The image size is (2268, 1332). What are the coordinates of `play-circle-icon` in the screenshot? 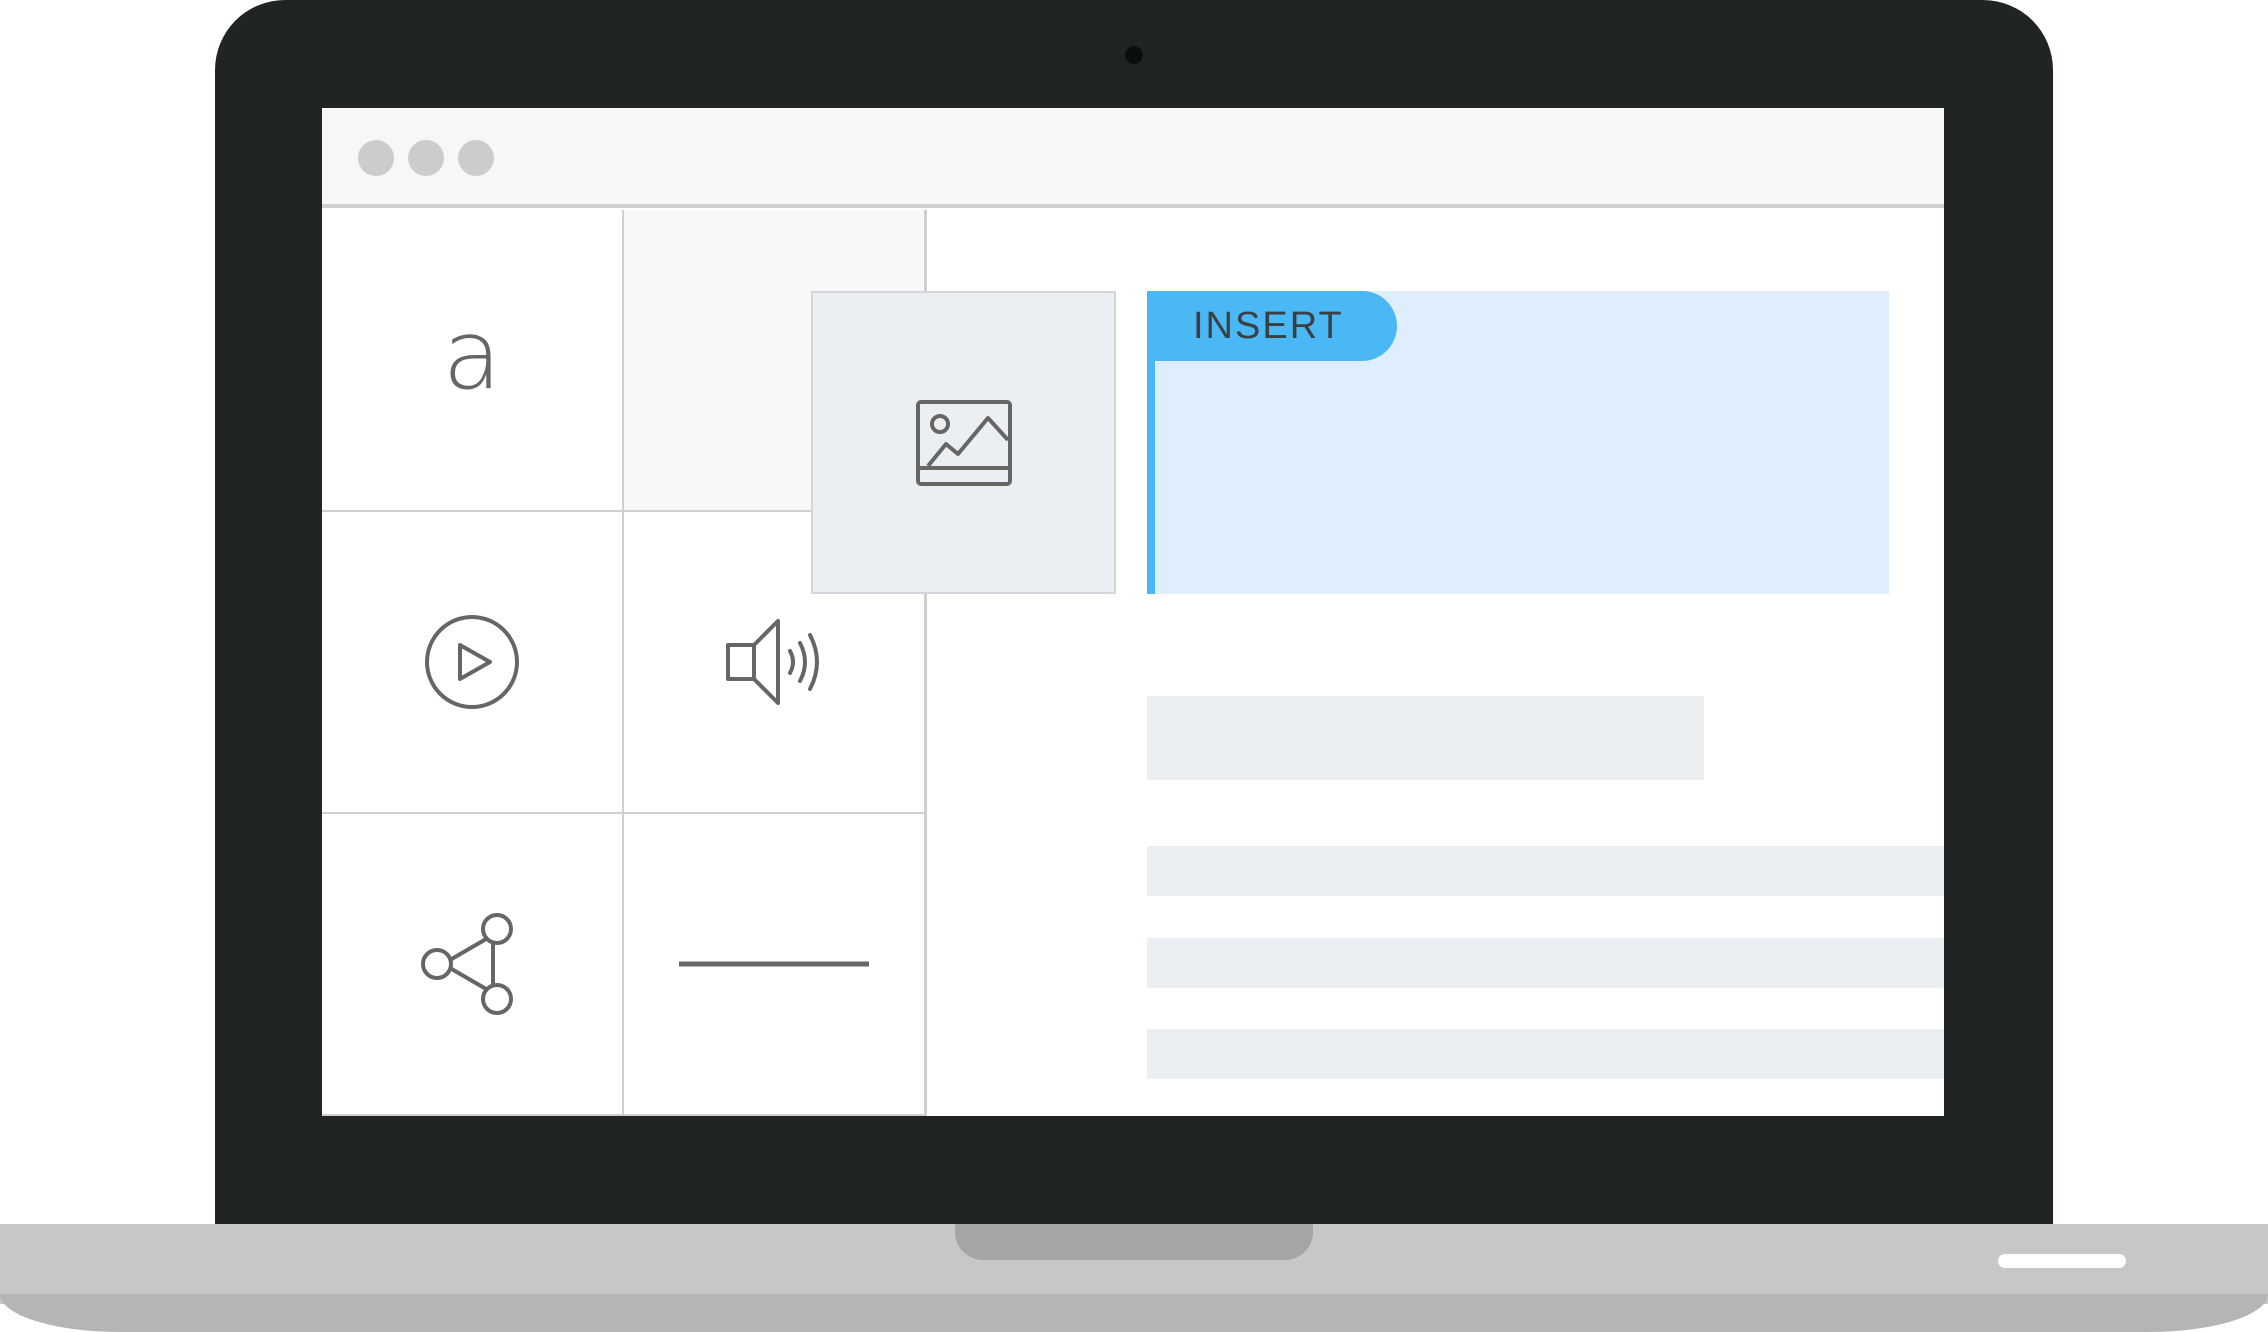 It's located at (472, 662).